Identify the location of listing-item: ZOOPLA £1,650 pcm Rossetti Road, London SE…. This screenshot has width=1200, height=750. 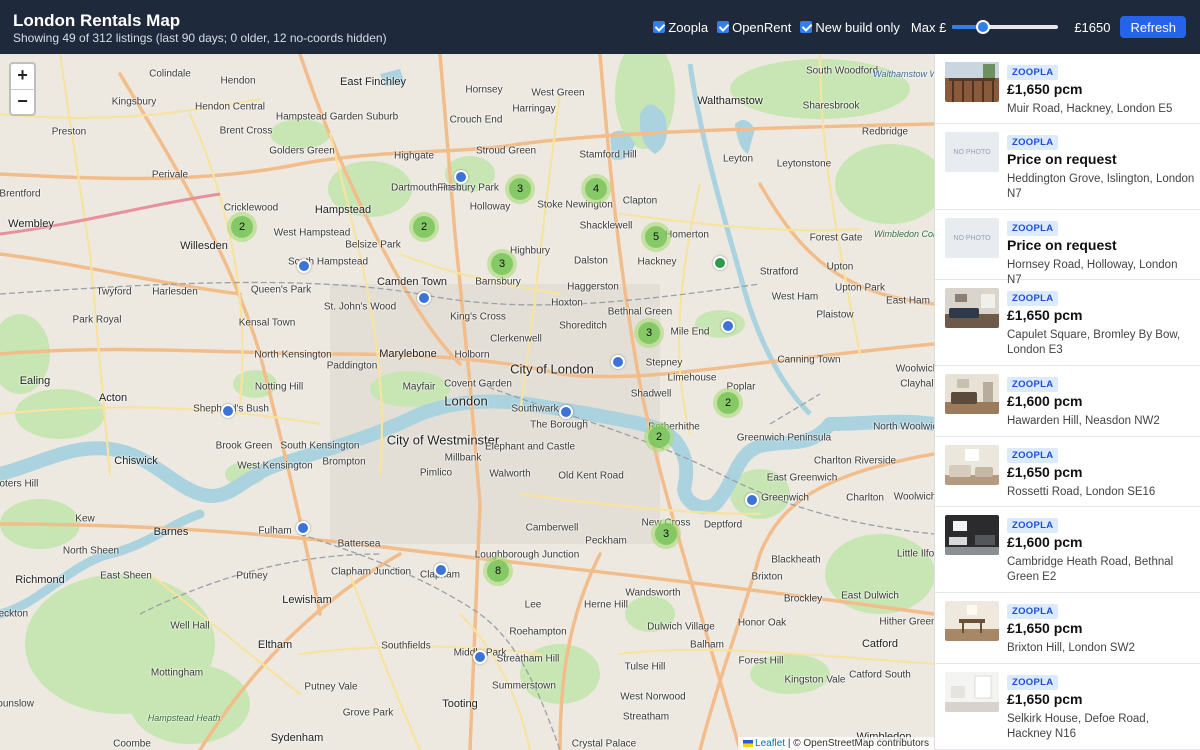
(1067, 472).